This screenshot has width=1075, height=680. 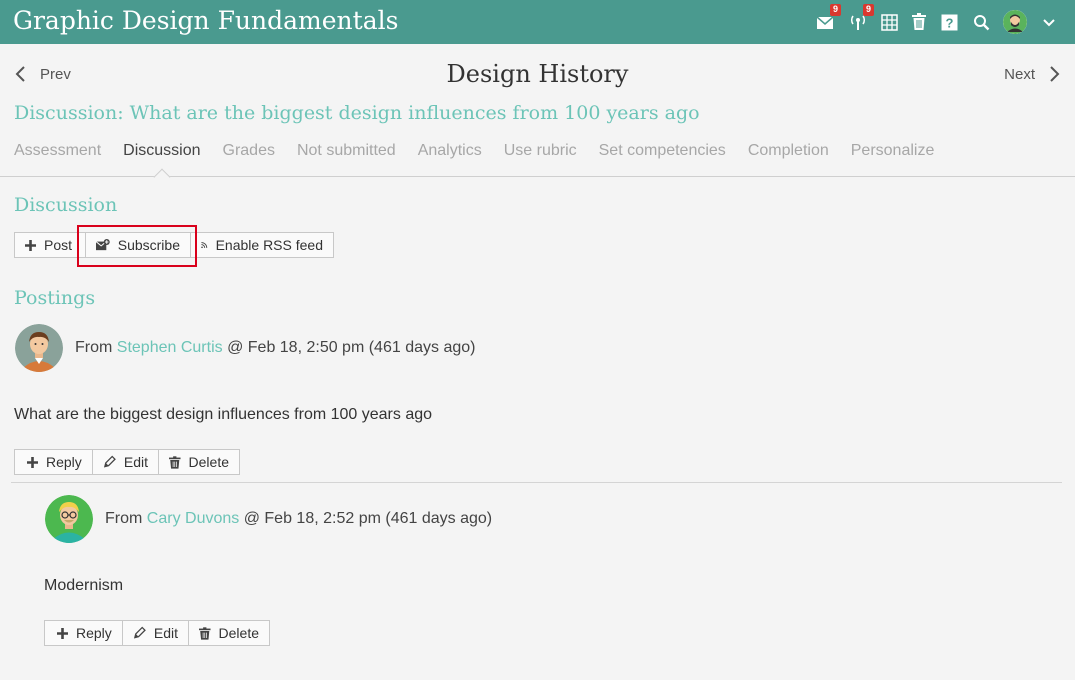 I want to click on author-link: Cary Duvons, so click(x=193, y=518).